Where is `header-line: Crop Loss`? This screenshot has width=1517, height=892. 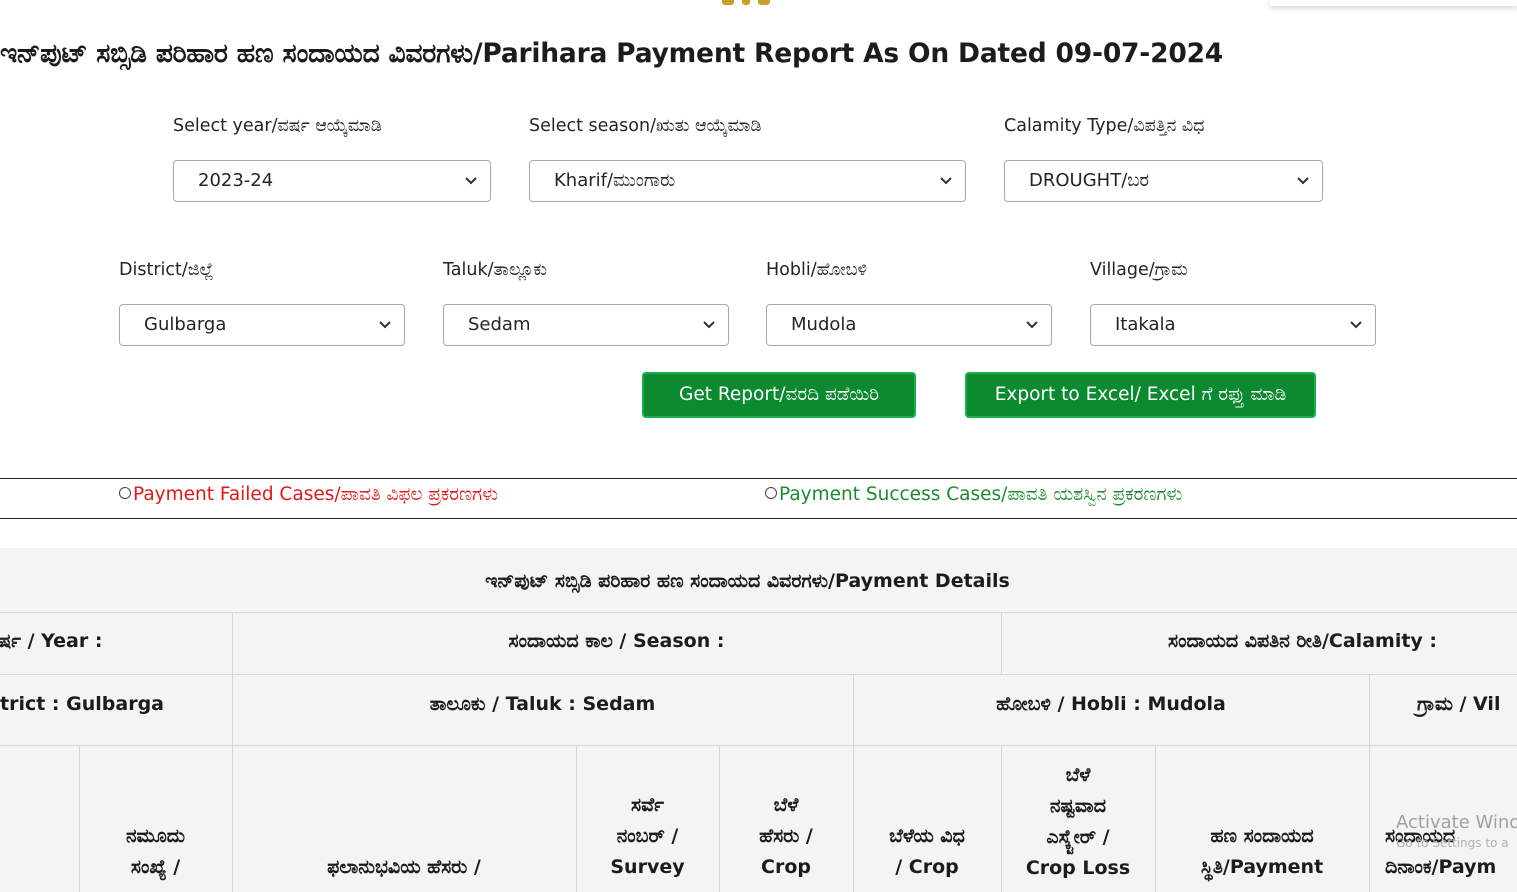
header-line: Crop Loss is located at coordinates (1078, 868).